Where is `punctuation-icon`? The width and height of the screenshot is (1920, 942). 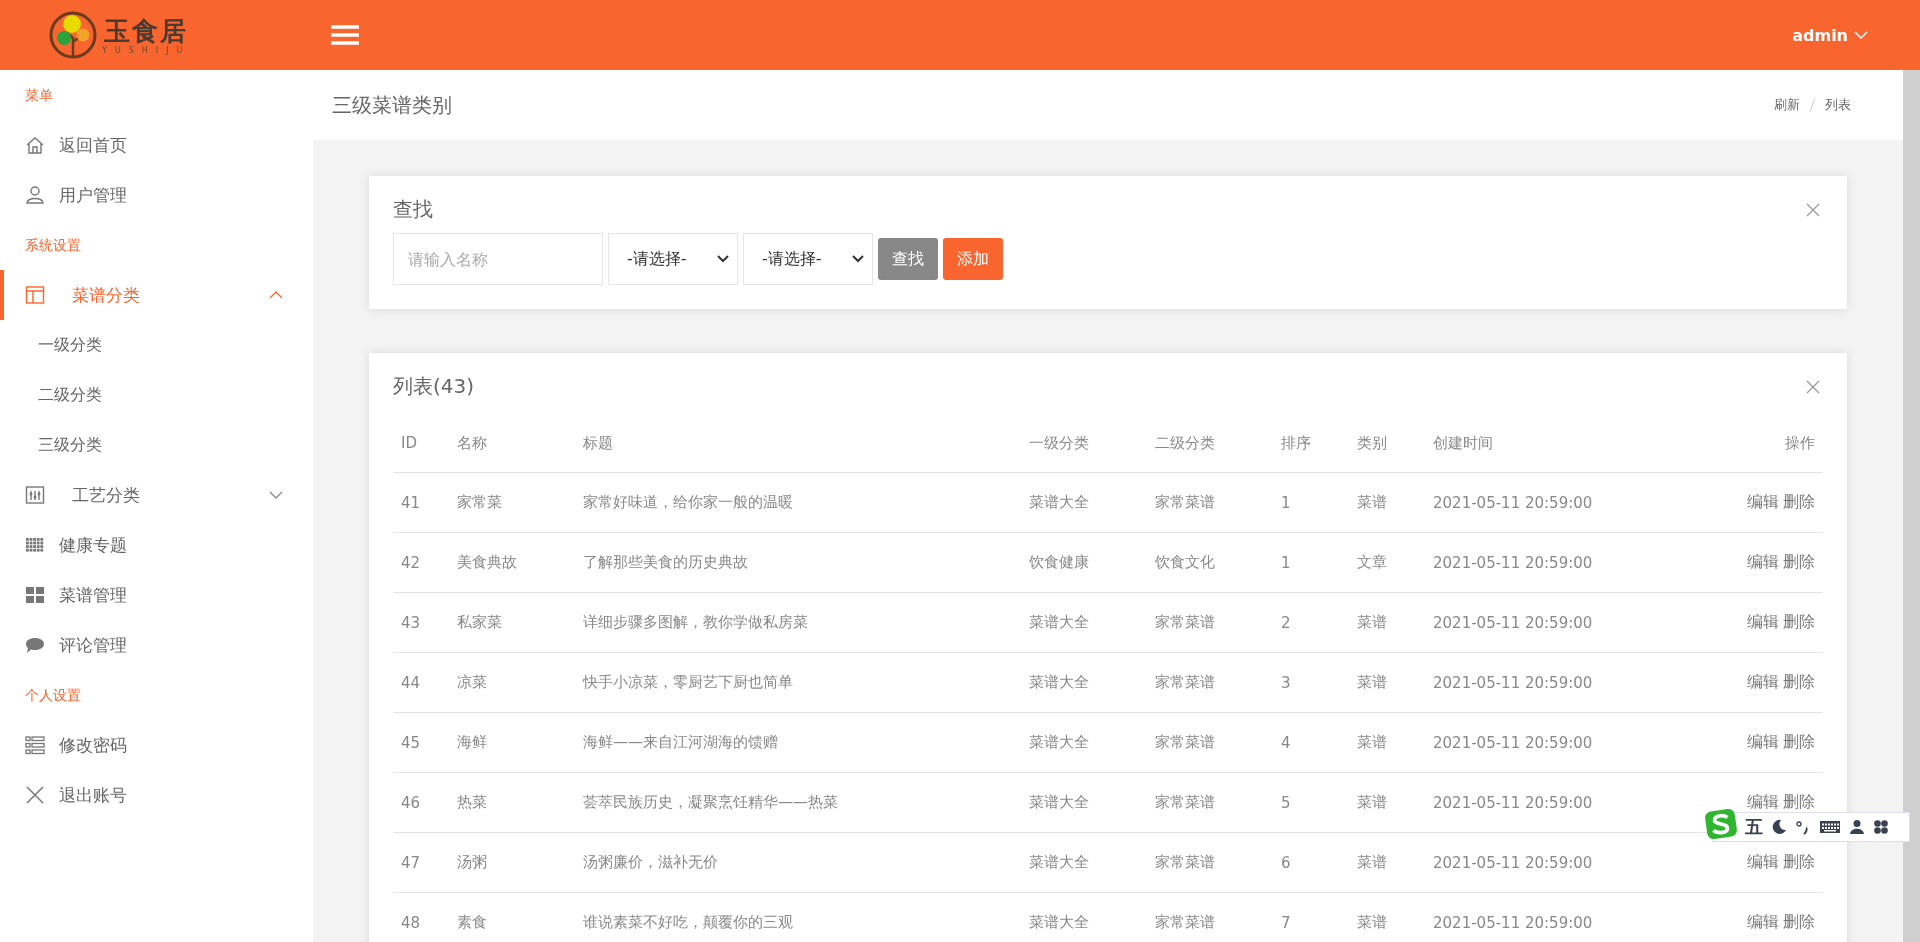
punctuation-icon is located at coordinates (1803, 827).